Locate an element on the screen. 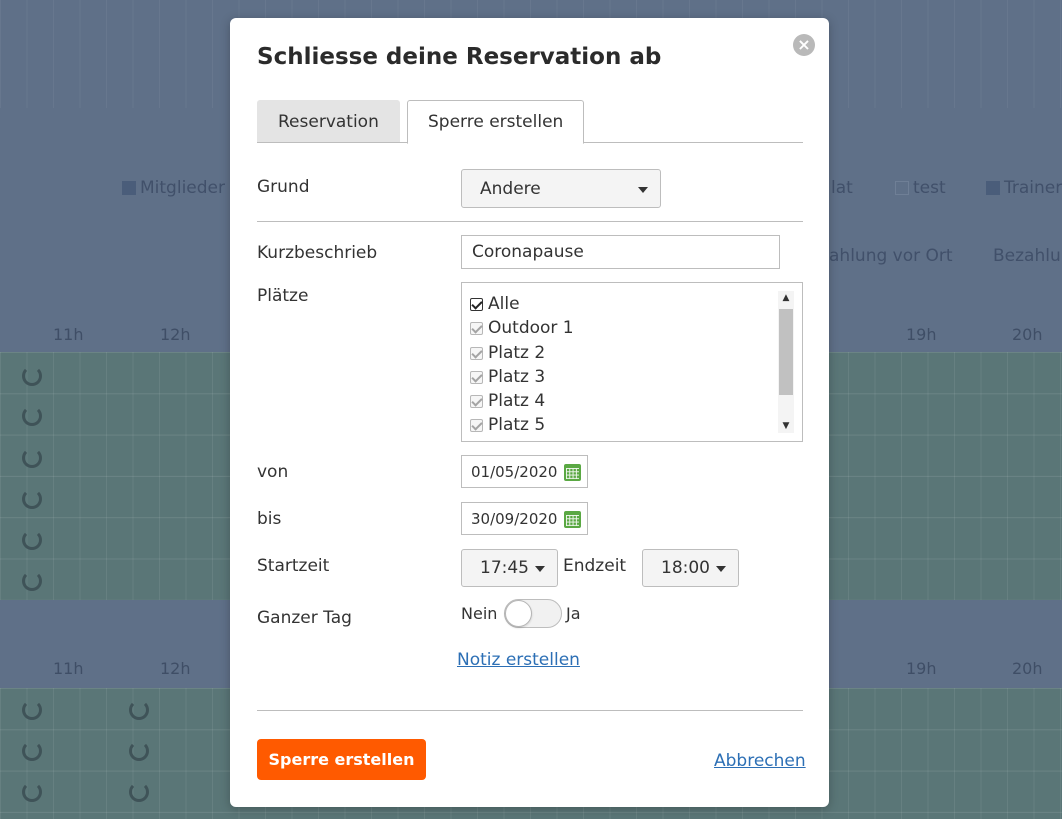  sperre-erstellen-button: Sperre erstellen is located at coordinates (341, 759).